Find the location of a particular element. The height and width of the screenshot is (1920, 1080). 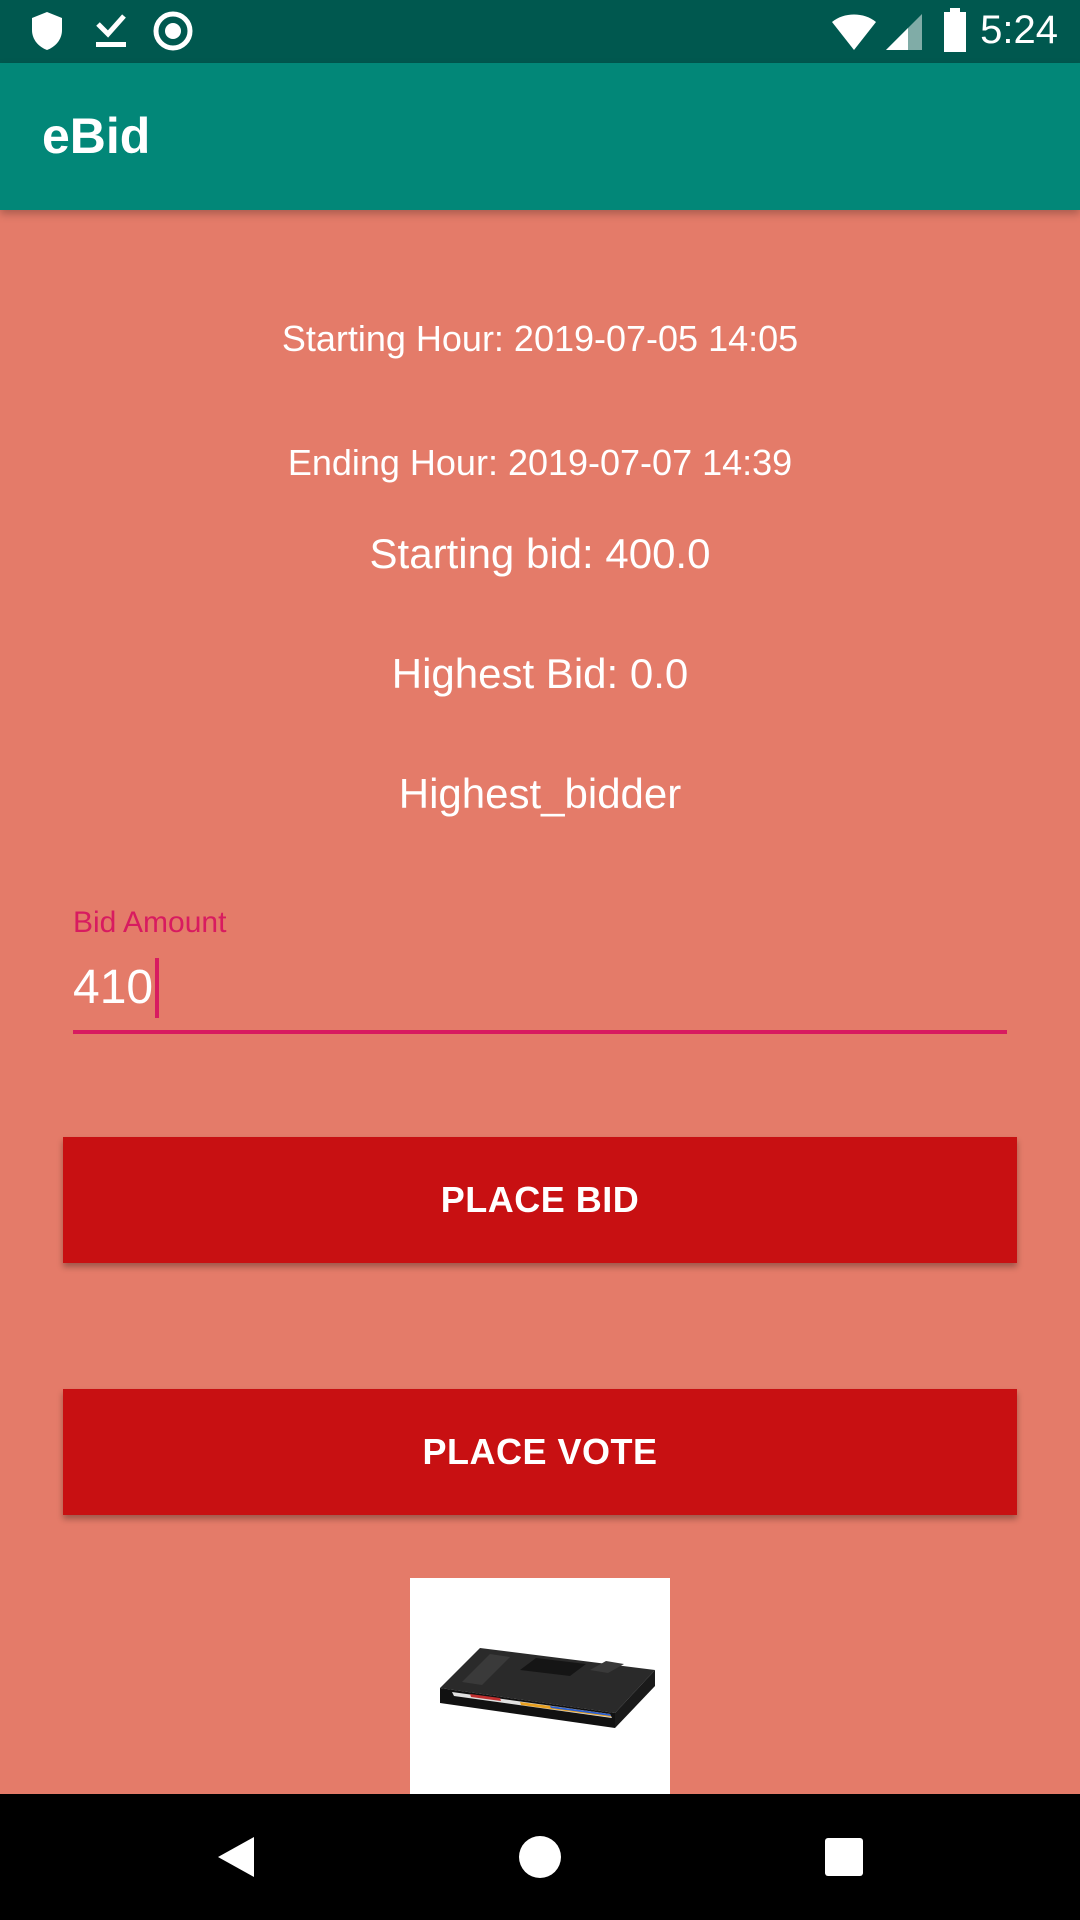

download-done-icon is located at coordinates (111, 32).